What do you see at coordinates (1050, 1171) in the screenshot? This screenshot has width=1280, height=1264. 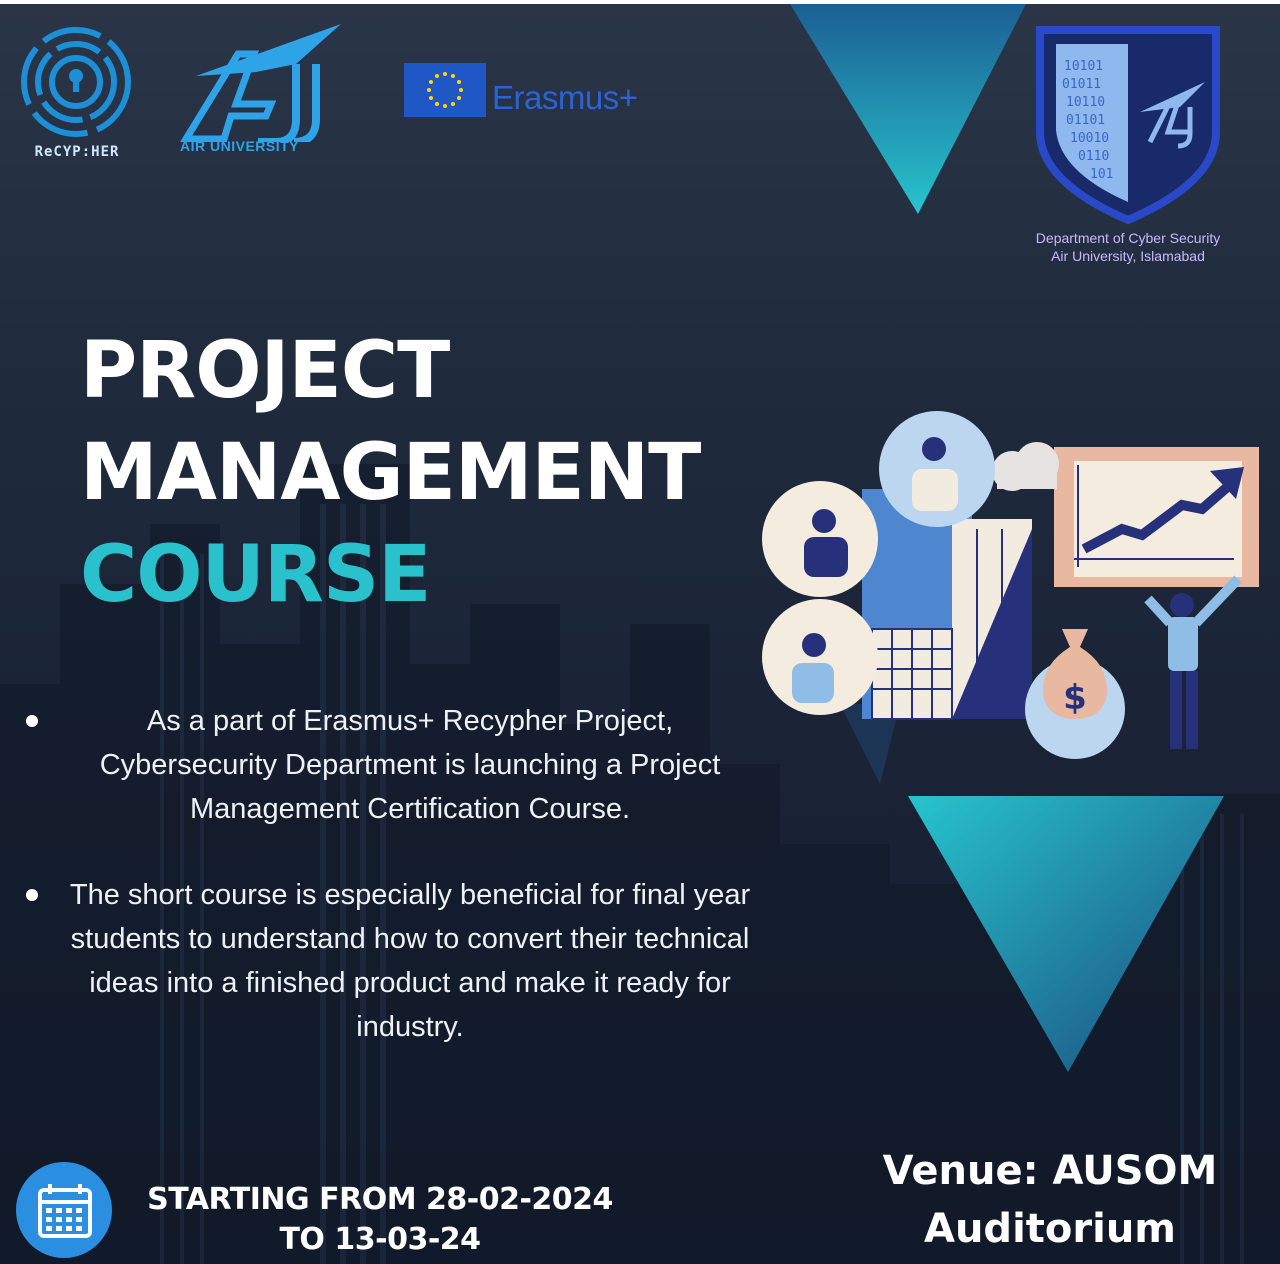 I see `venue-line-1: Venue: AUSOM` at bounding box center [1050, 1171].